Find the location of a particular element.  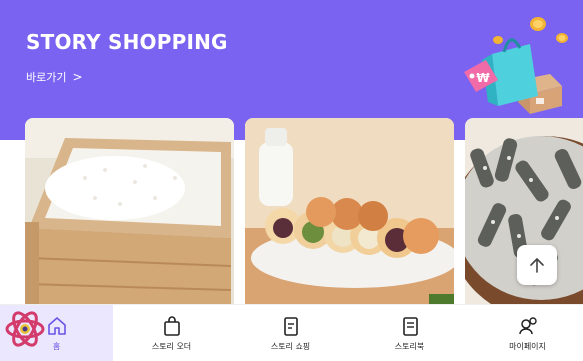

shopping-bag-coins-illustration: ₩ is located at coordinates (516, 65).